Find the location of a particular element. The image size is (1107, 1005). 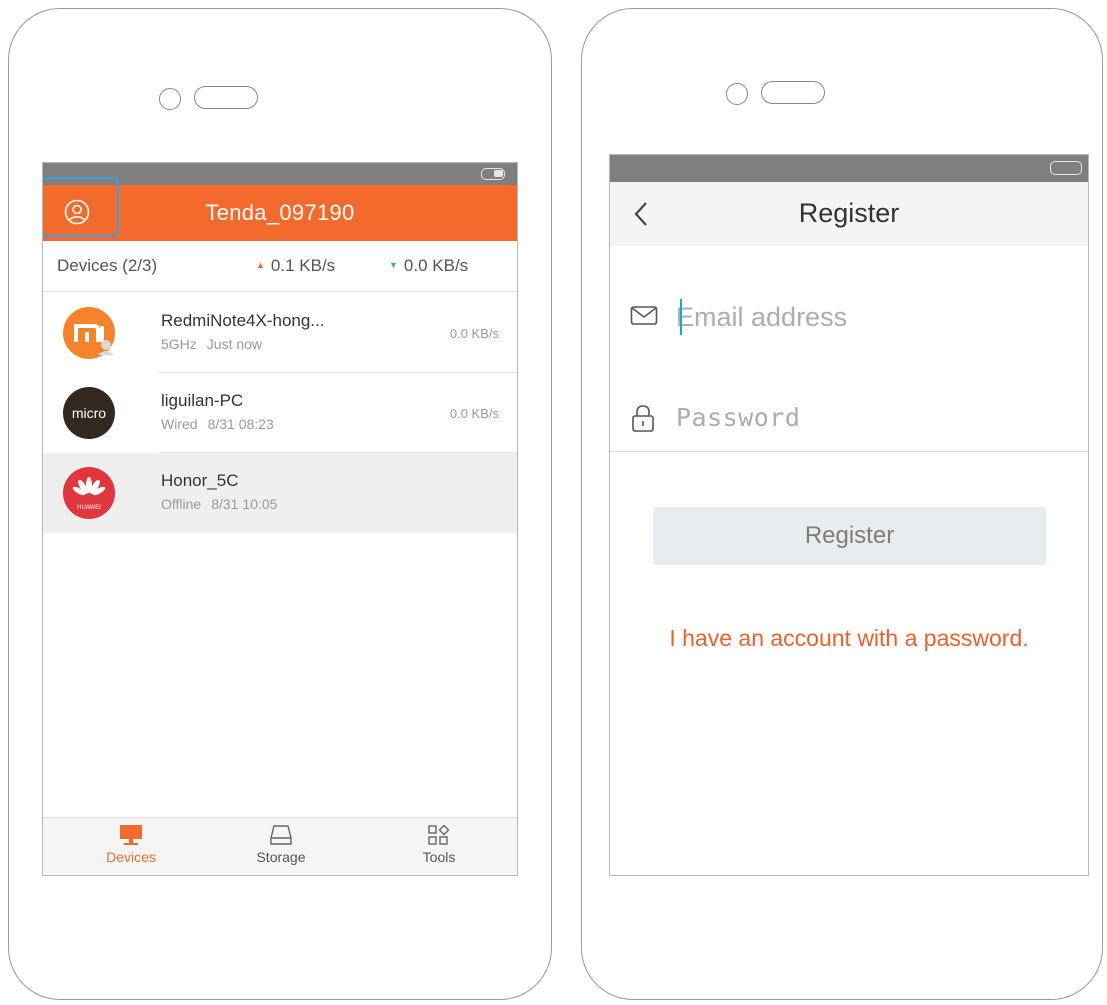

download-rate: ▼ 0.0 KB/s is located at coordinates (429, 265).